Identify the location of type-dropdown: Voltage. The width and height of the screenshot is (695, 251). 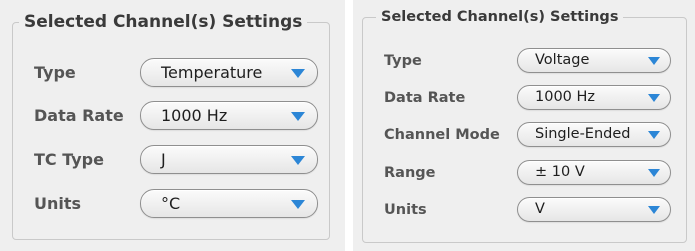
(594, 60).